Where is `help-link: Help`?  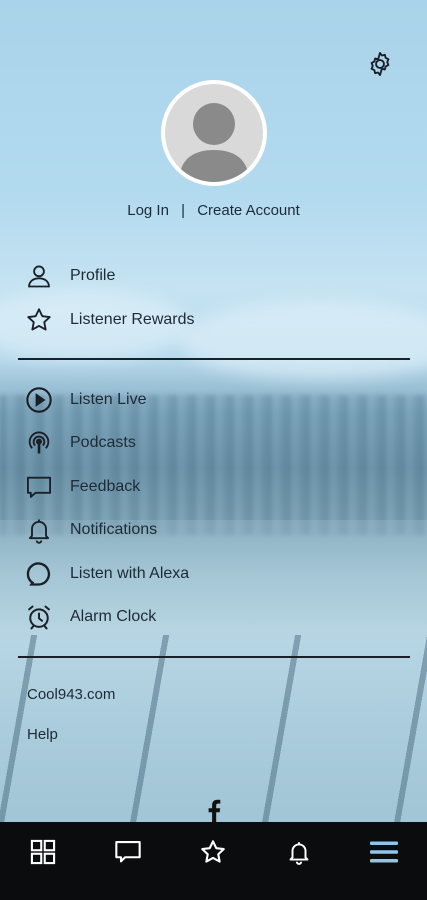 help-link: Help is located at coordinates (42, 734).